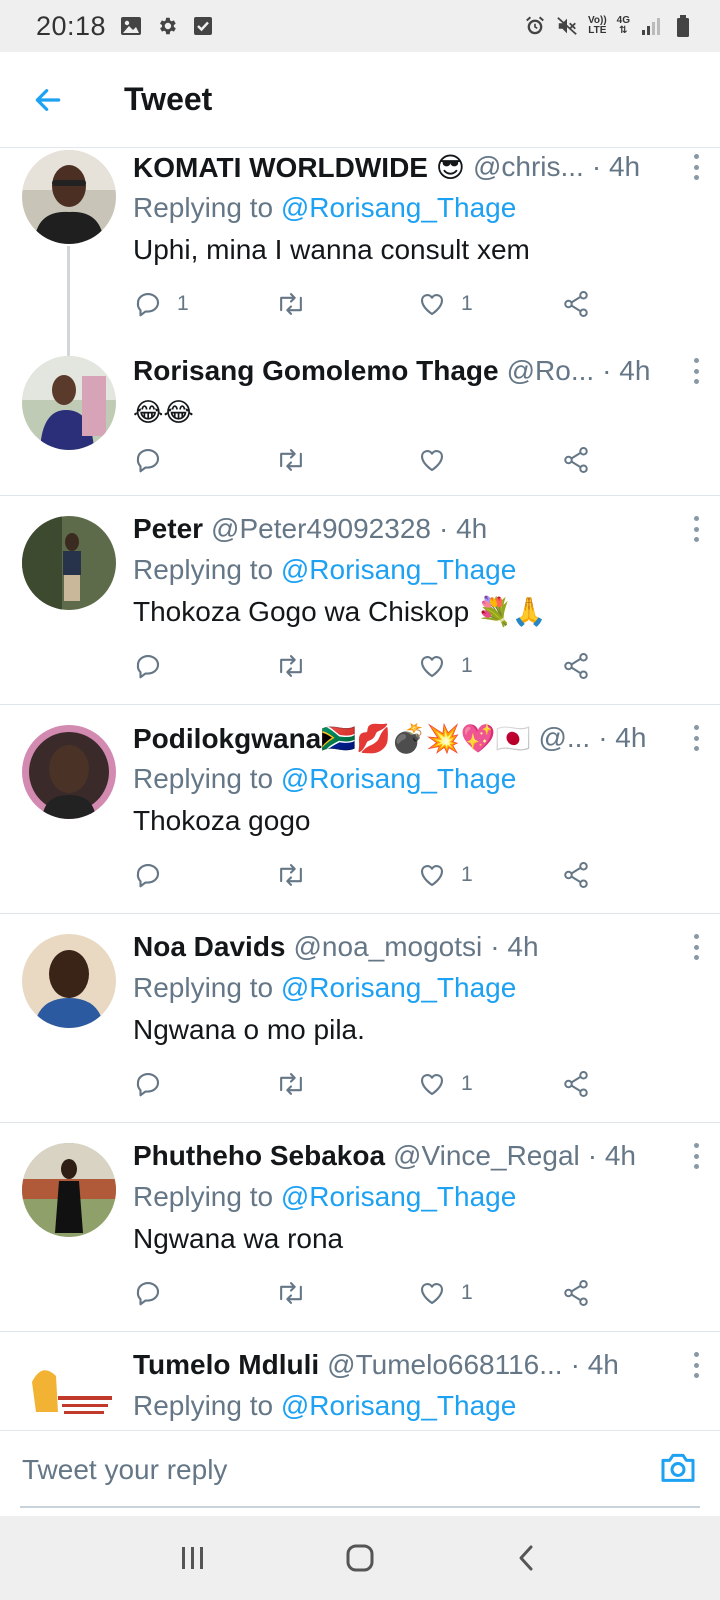 This screenshot has width=720, height=1600. I want to click on heart-icon, so click(432, 876).